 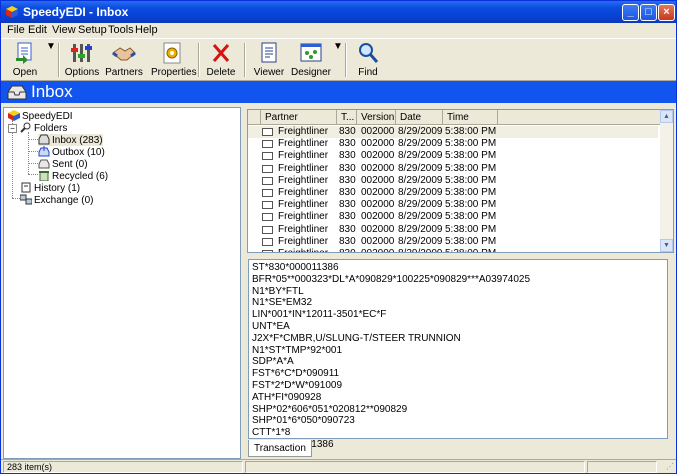 What do you see at coordinates (648, 12) in the screenshot?
I see `maximize-button: □` at bounding box center [648, 12].